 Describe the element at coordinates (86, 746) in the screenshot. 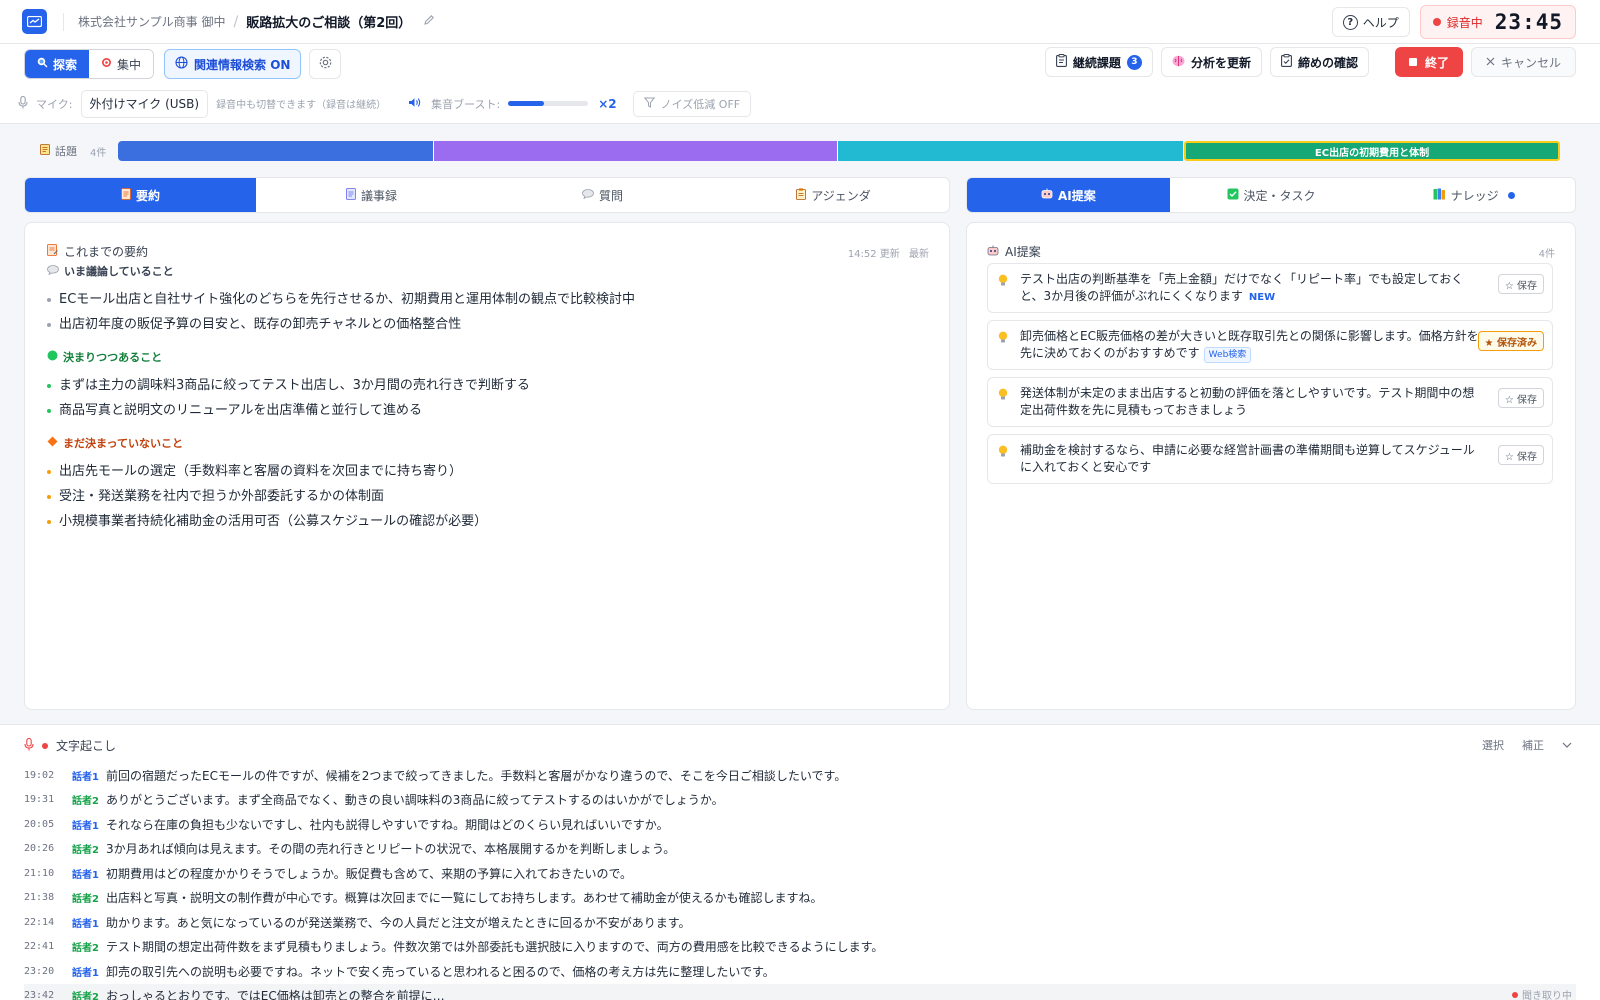

I see `transcript-title: 文字起こし` at that location.